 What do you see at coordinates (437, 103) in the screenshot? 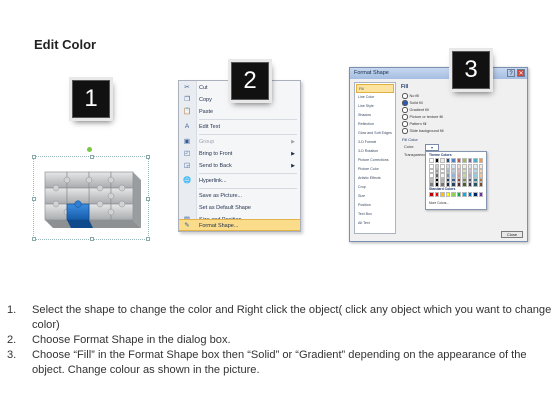
I see `radio-solid-fill: Solid fill` at bounding box center [437, 103].